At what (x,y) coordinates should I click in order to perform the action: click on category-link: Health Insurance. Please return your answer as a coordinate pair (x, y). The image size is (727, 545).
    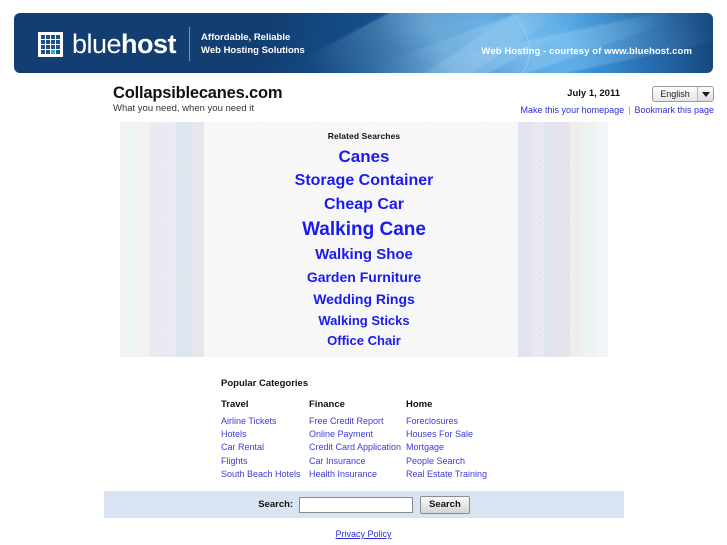
    Looking at the image, I should click on (357, 474).